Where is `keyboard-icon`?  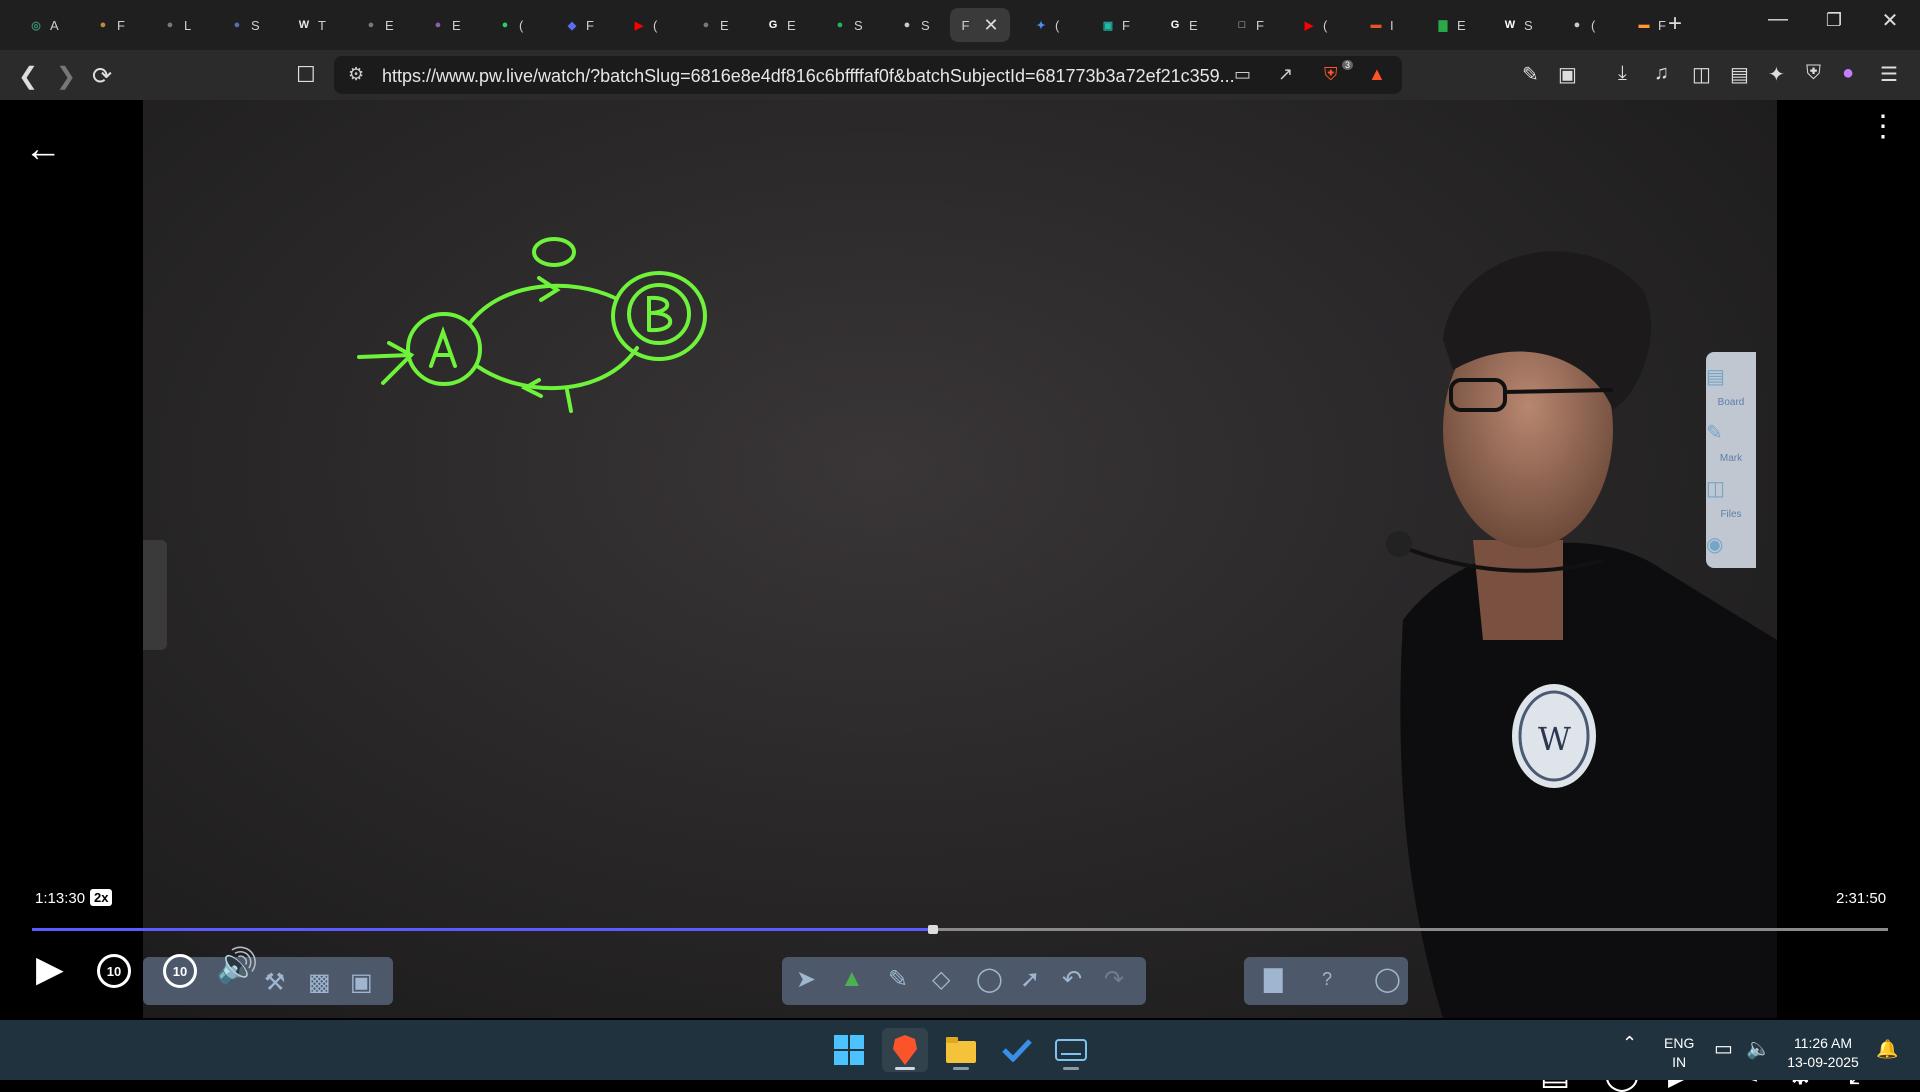
keyboard-icon is located at coordinates (1071, 1050).